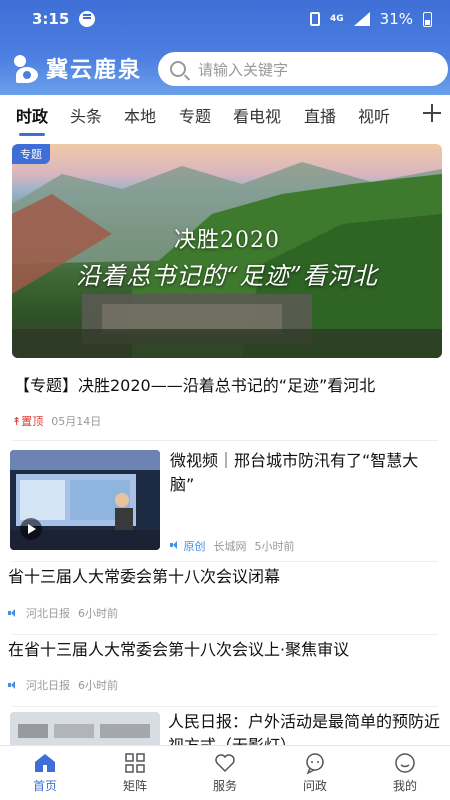 The width and height of the screenshot is (450, 800). I want to click on vibrate-icon, so click(315, 19).